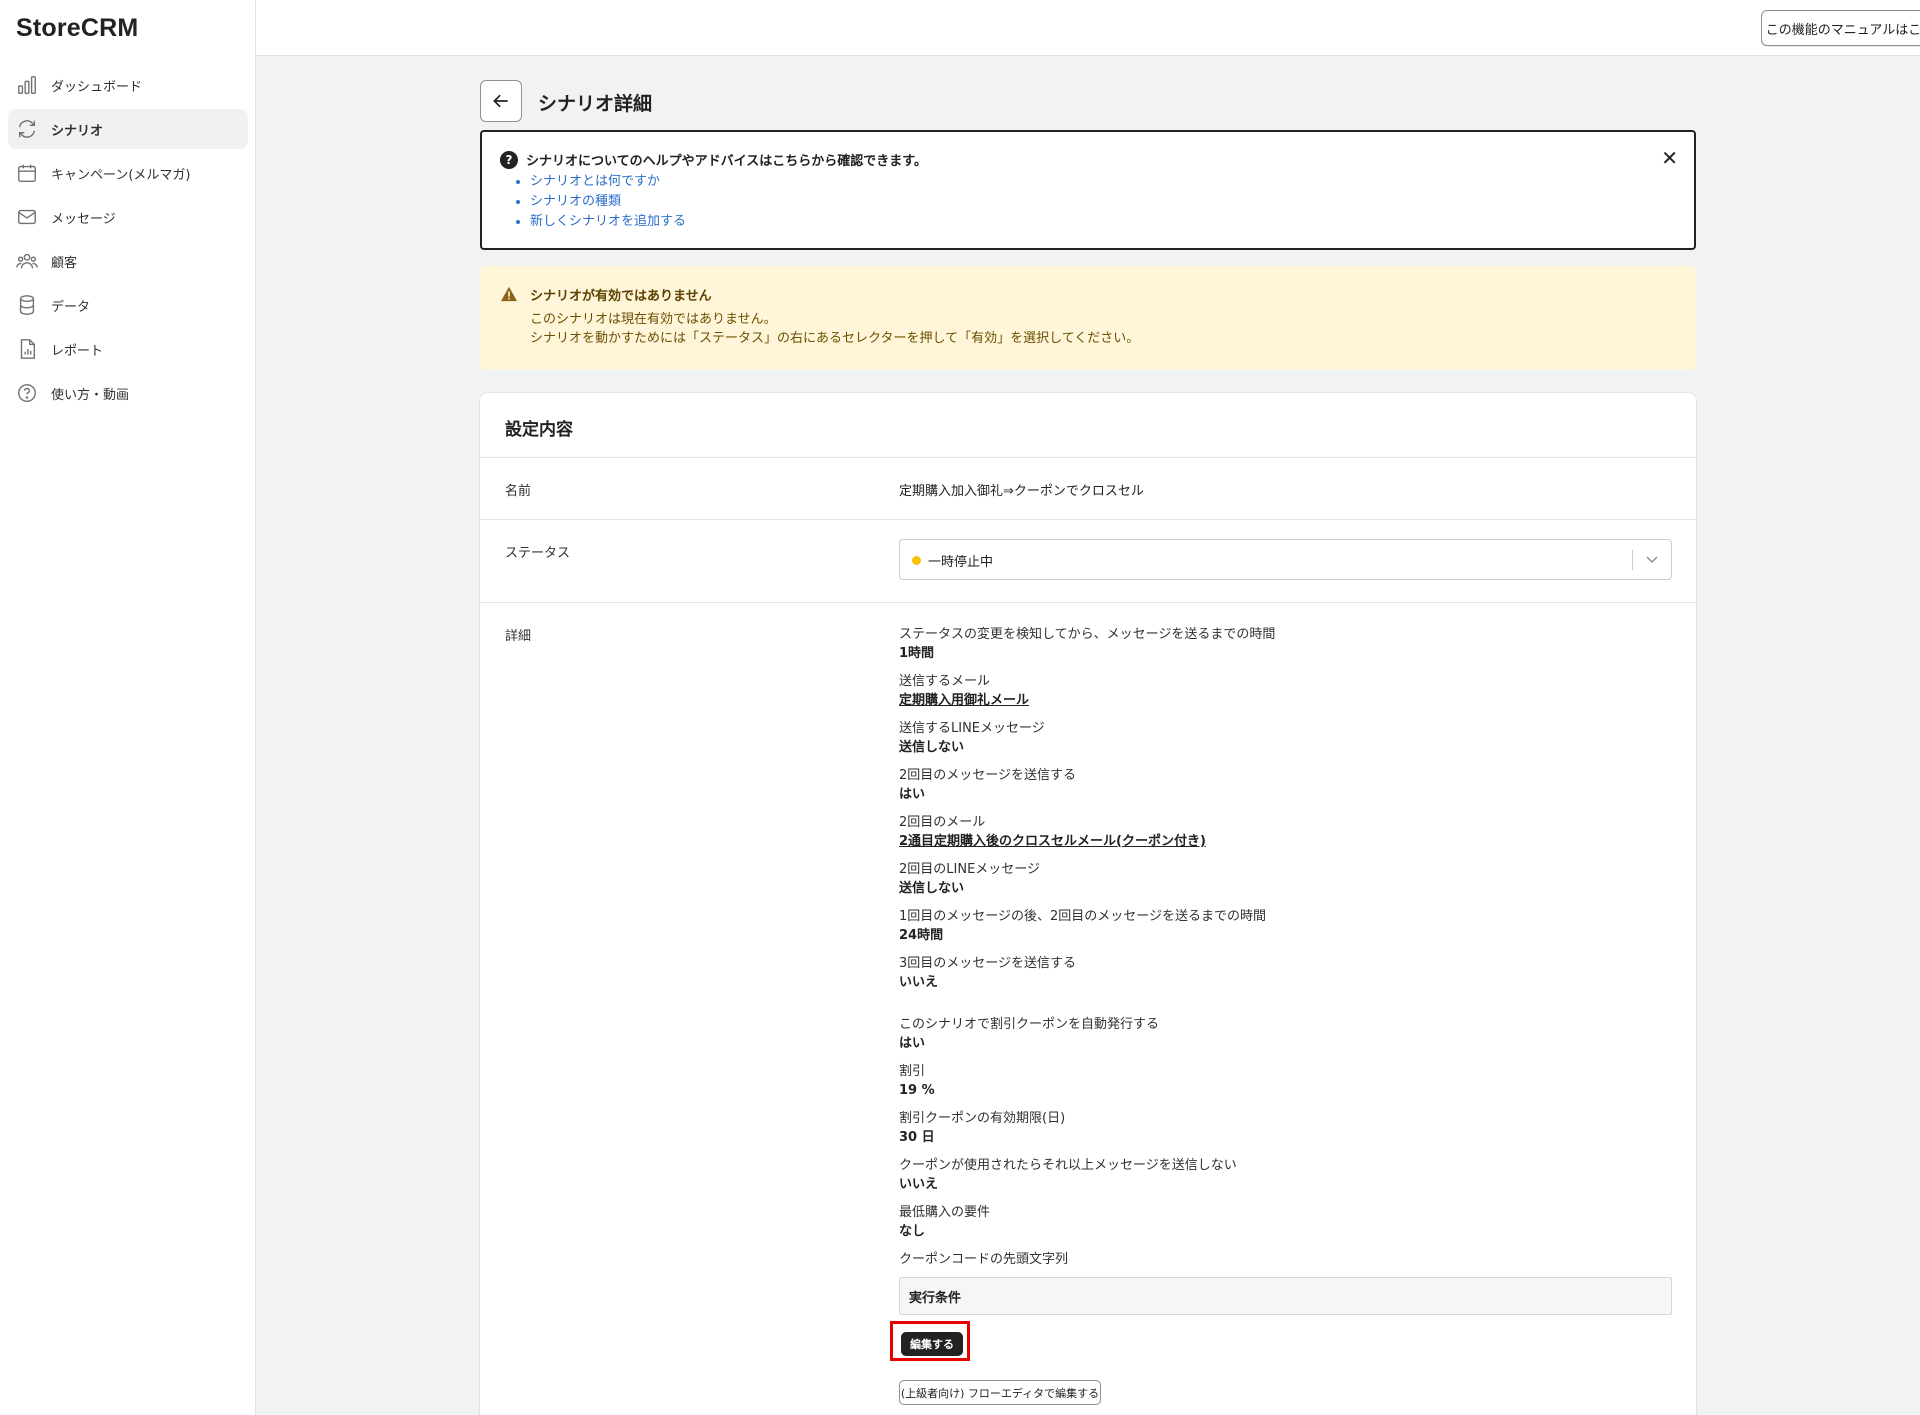  Describe the element at coordinates (71, 307) in the screenshot. I see `sidebar-item-label: データ` at that location.